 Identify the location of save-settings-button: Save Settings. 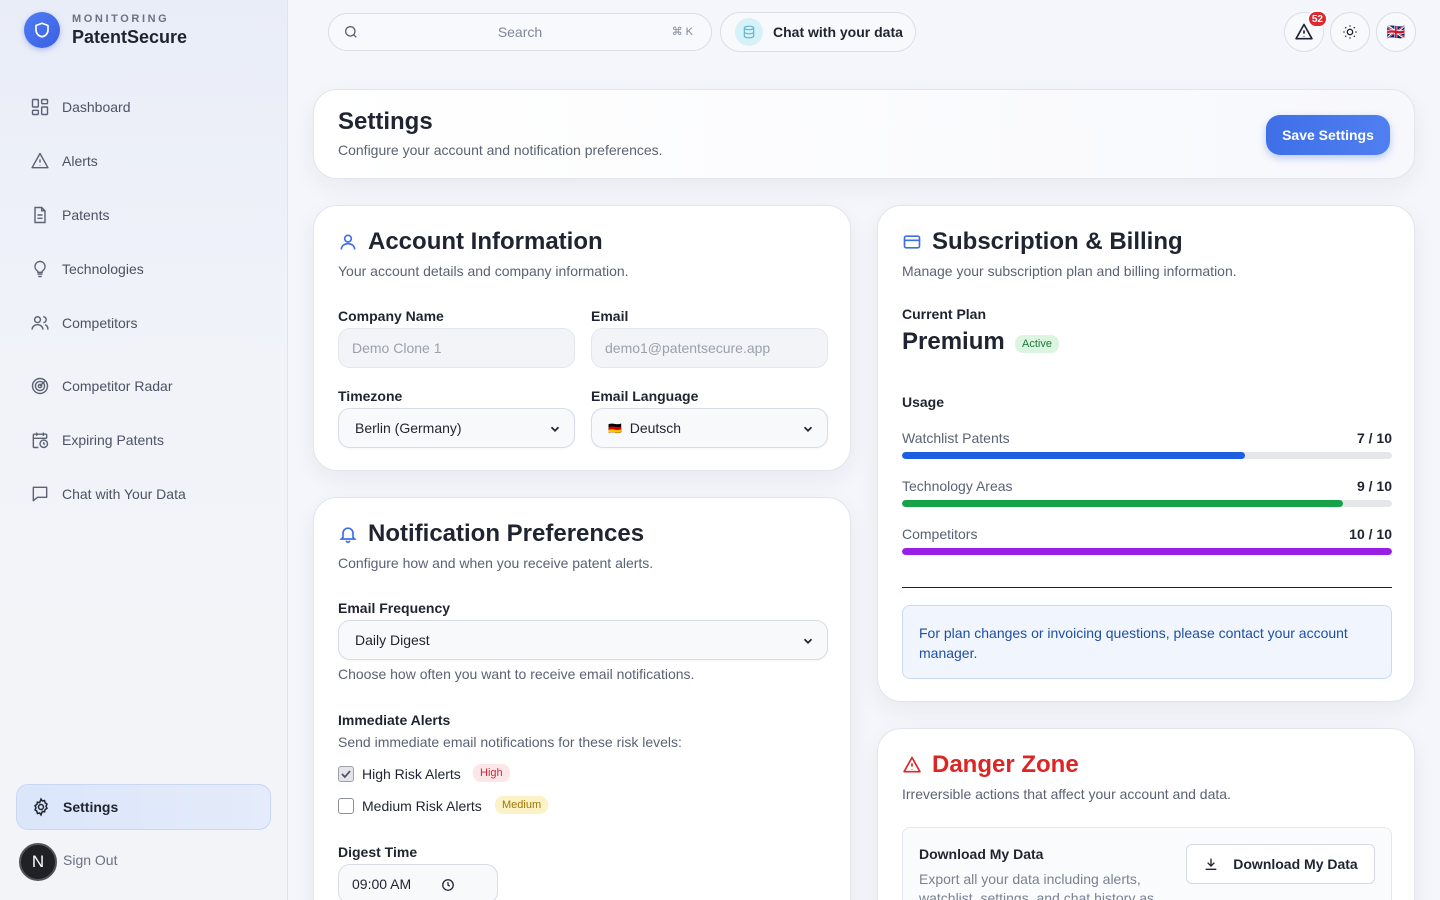
(1328, 135).